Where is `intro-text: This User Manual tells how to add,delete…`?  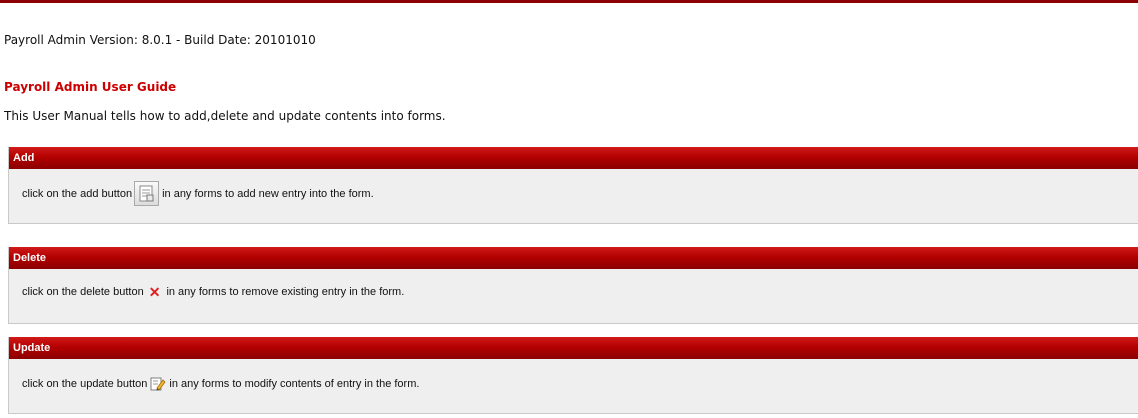 intro-text: This User Manual tells how to add,delete… is located at coordinates (225, 116).